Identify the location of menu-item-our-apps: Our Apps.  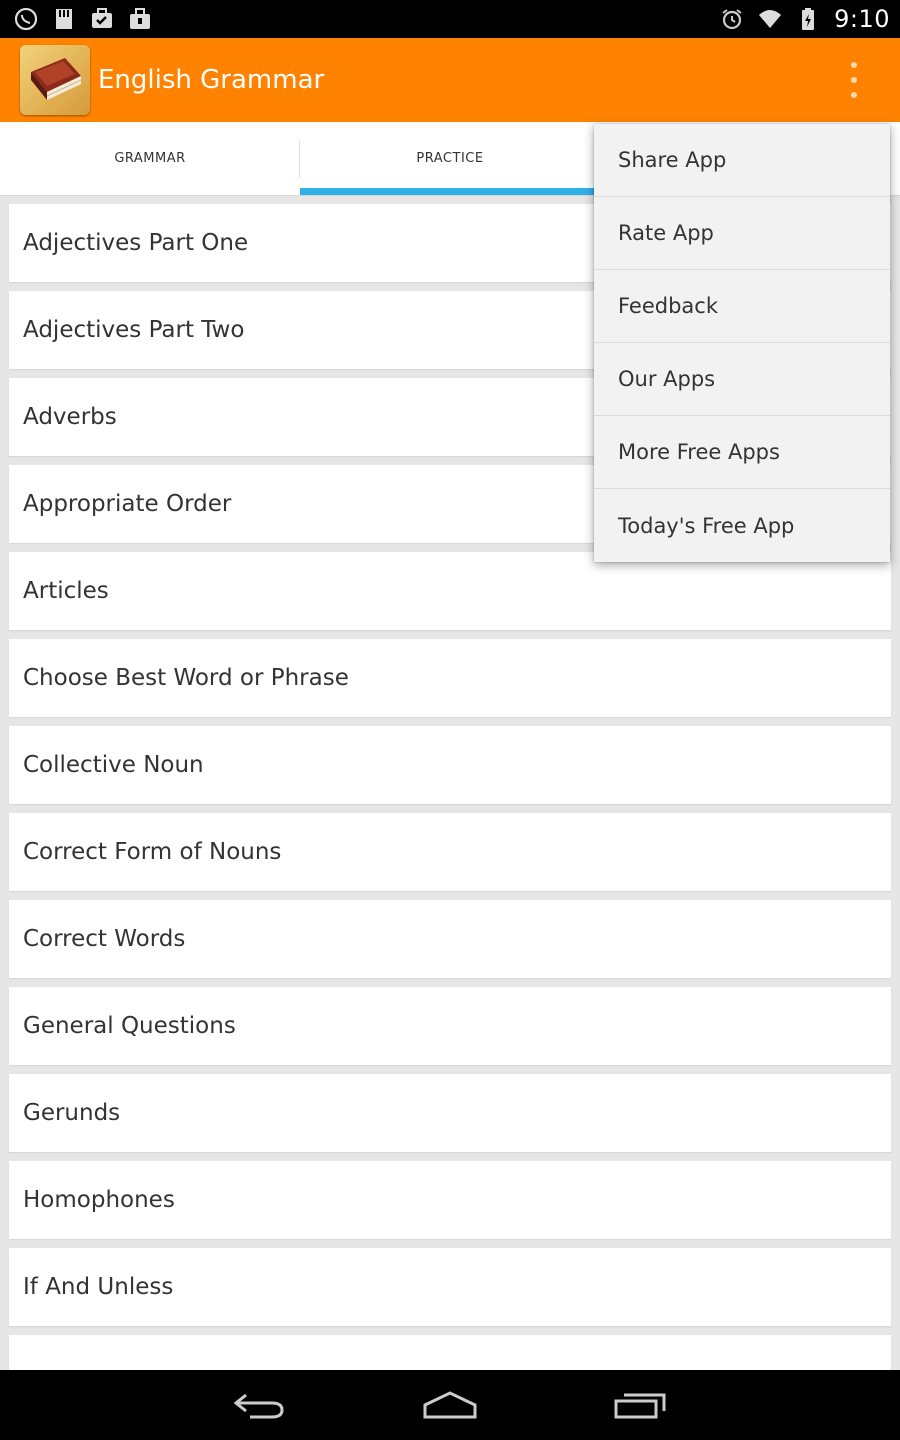
(742, 379).